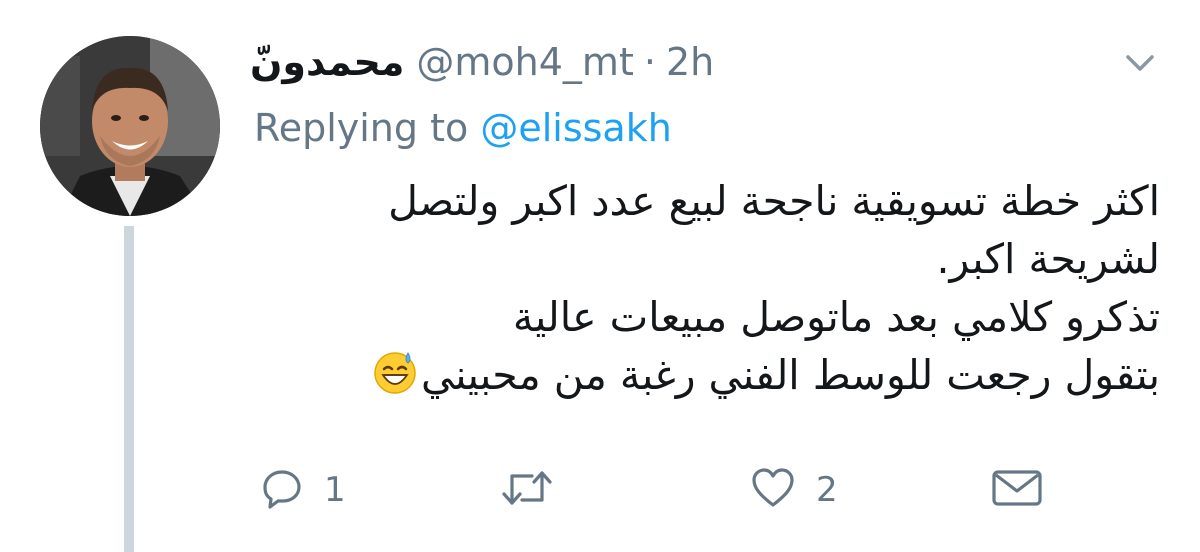  What do you see at coordinates (773, 490) in the screenshot?
I see `like-icon` at bounding box center [773, 490].